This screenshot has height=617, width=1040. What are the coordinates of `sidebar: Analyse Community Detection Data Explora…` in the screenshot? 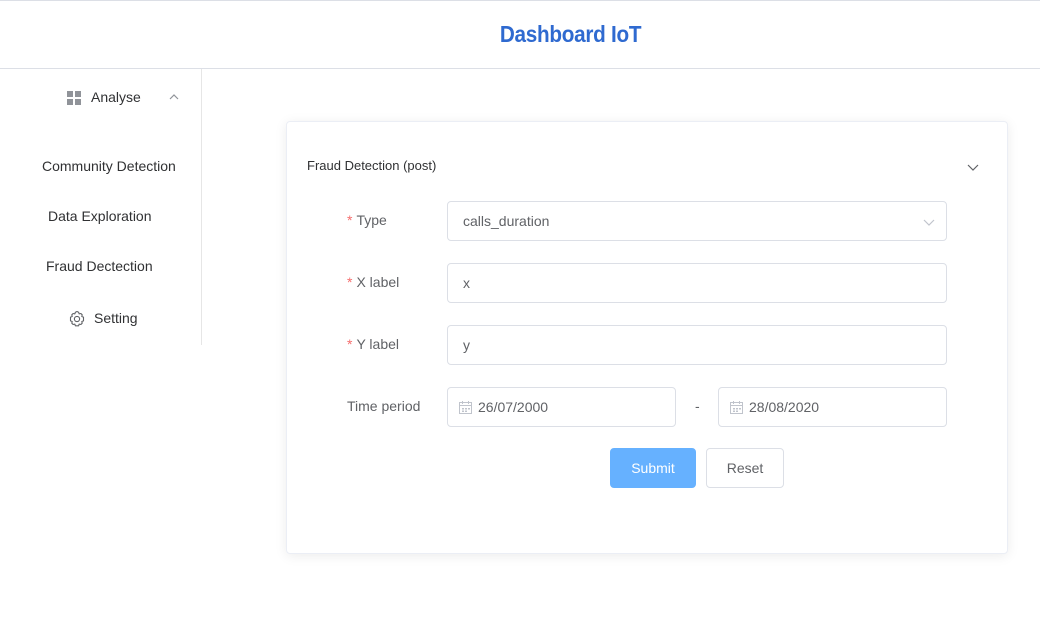 It's located at (102, 207).